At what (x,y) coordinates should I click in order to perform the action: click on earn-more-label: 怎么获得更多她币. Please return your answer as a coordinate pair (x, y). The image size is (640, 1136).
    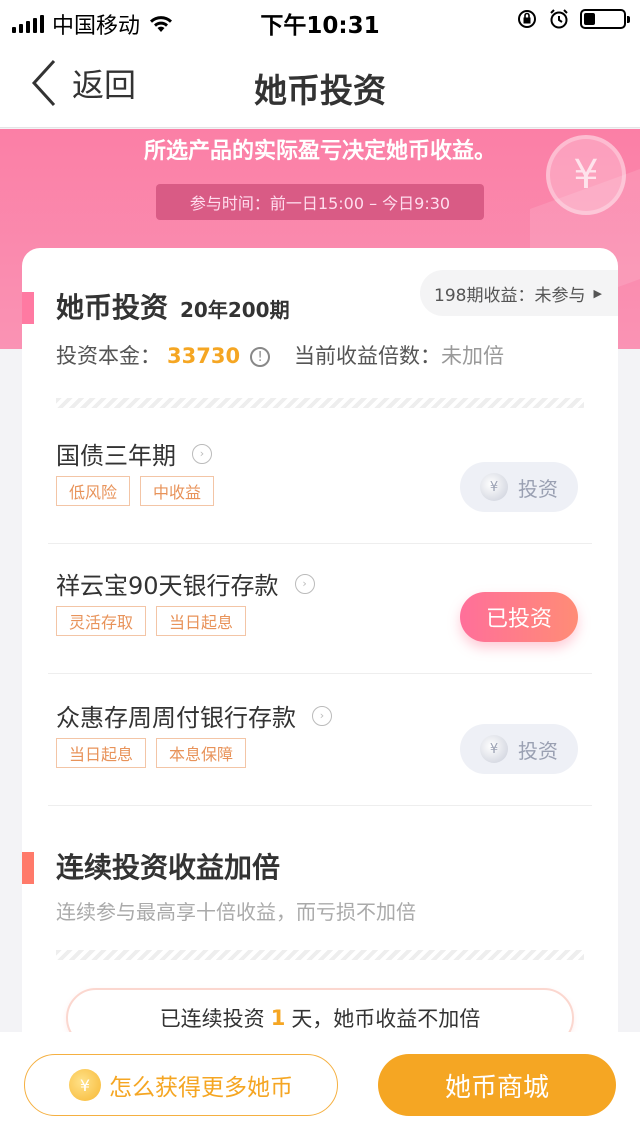
    Looking at the image, I should click on (201, 1088).